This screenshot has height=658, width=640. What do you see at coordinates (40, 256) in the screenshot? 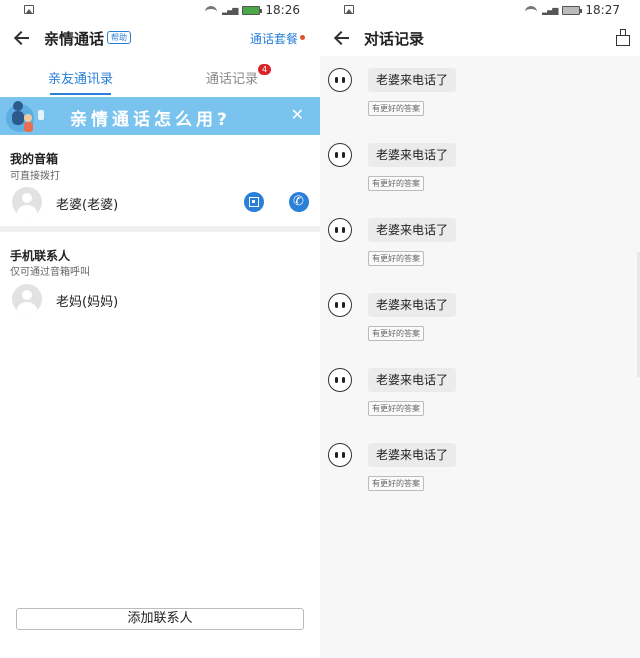
I see `phone-contacts-title: 手机联系人` at bounding box center [40, 256].